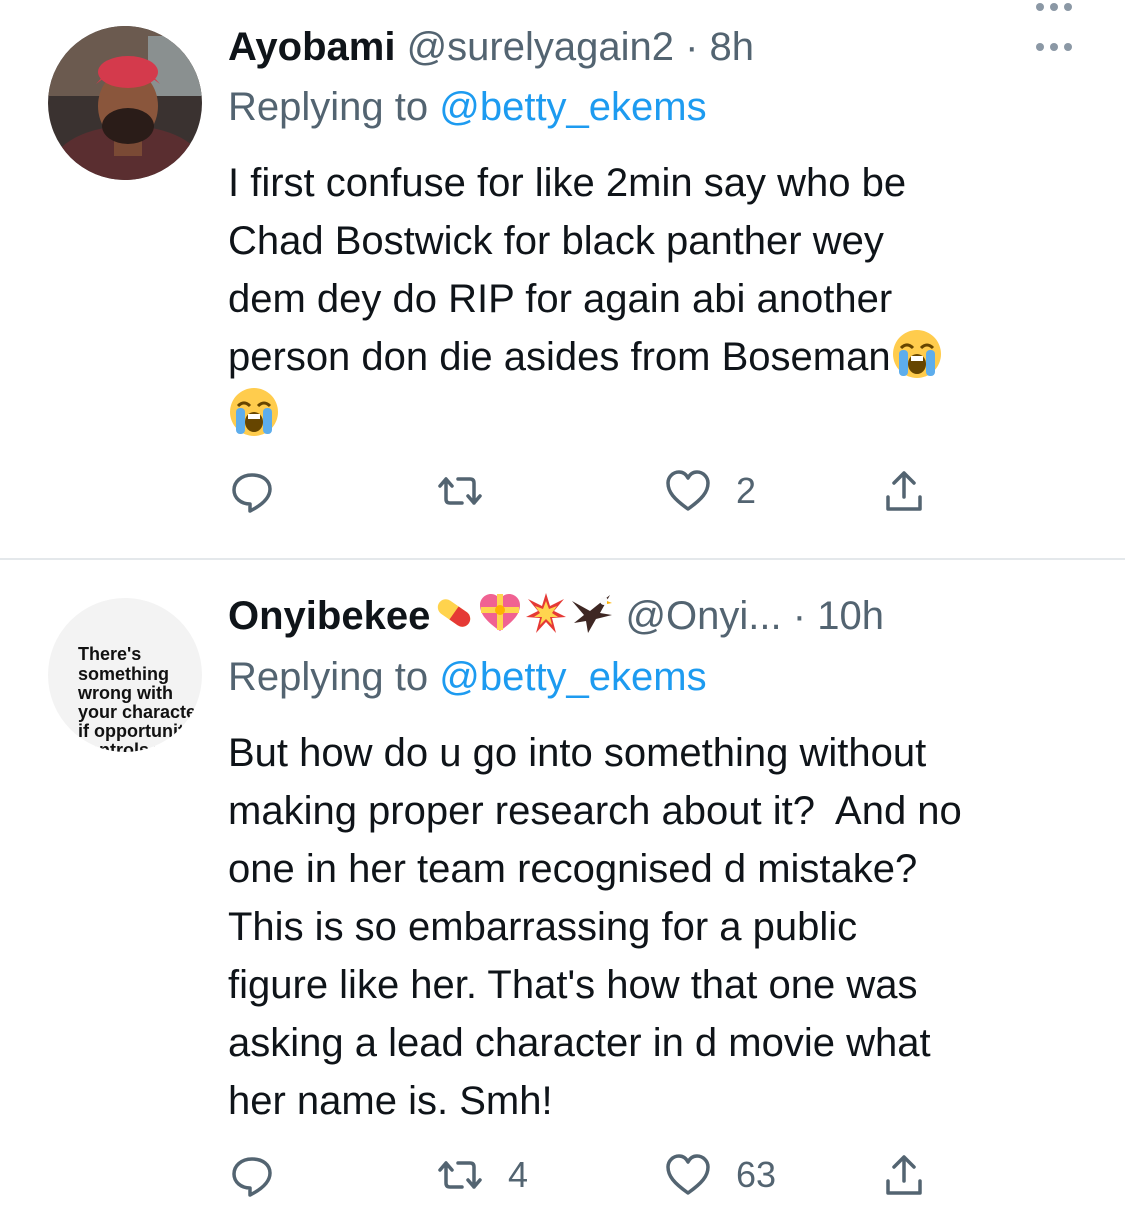 The width and height of the screenshot is (1125, 1220). What do you see at coordinates (567, 183) in the screenshot?
I see `tweet-text-line: I first confuse for like 2min say who be` at bounding box center [567, 183].